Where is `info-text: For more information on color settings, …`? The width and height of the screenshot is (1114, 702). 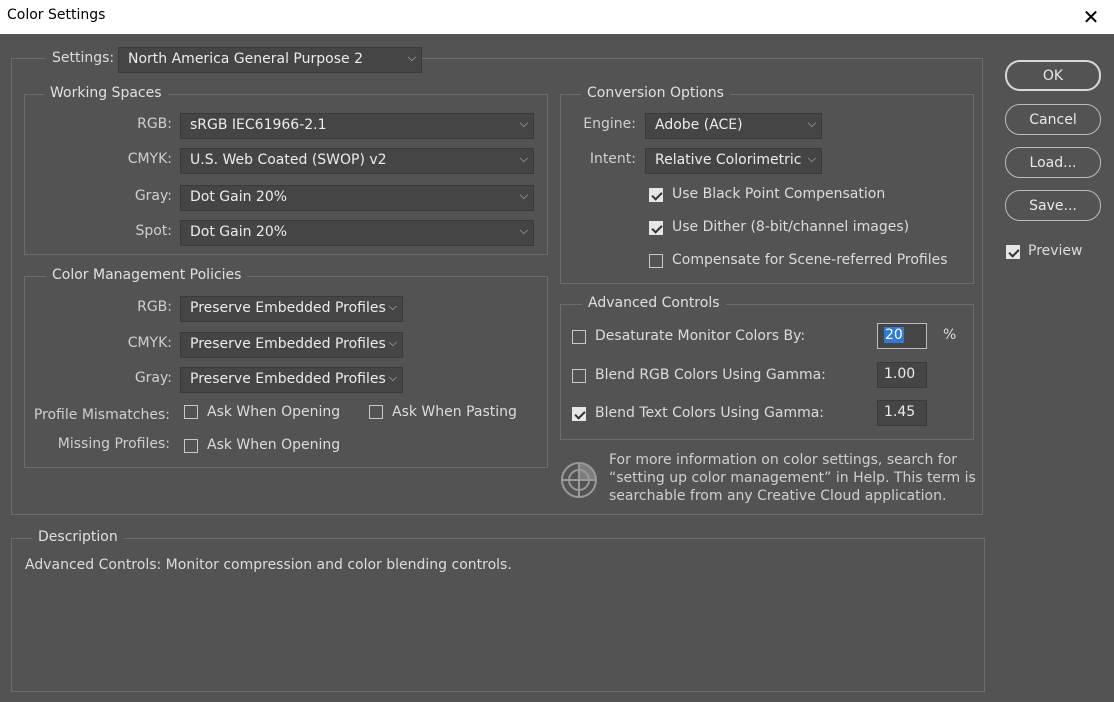 info-text: For more information on color settings, … is located at coordinates (792, 478).